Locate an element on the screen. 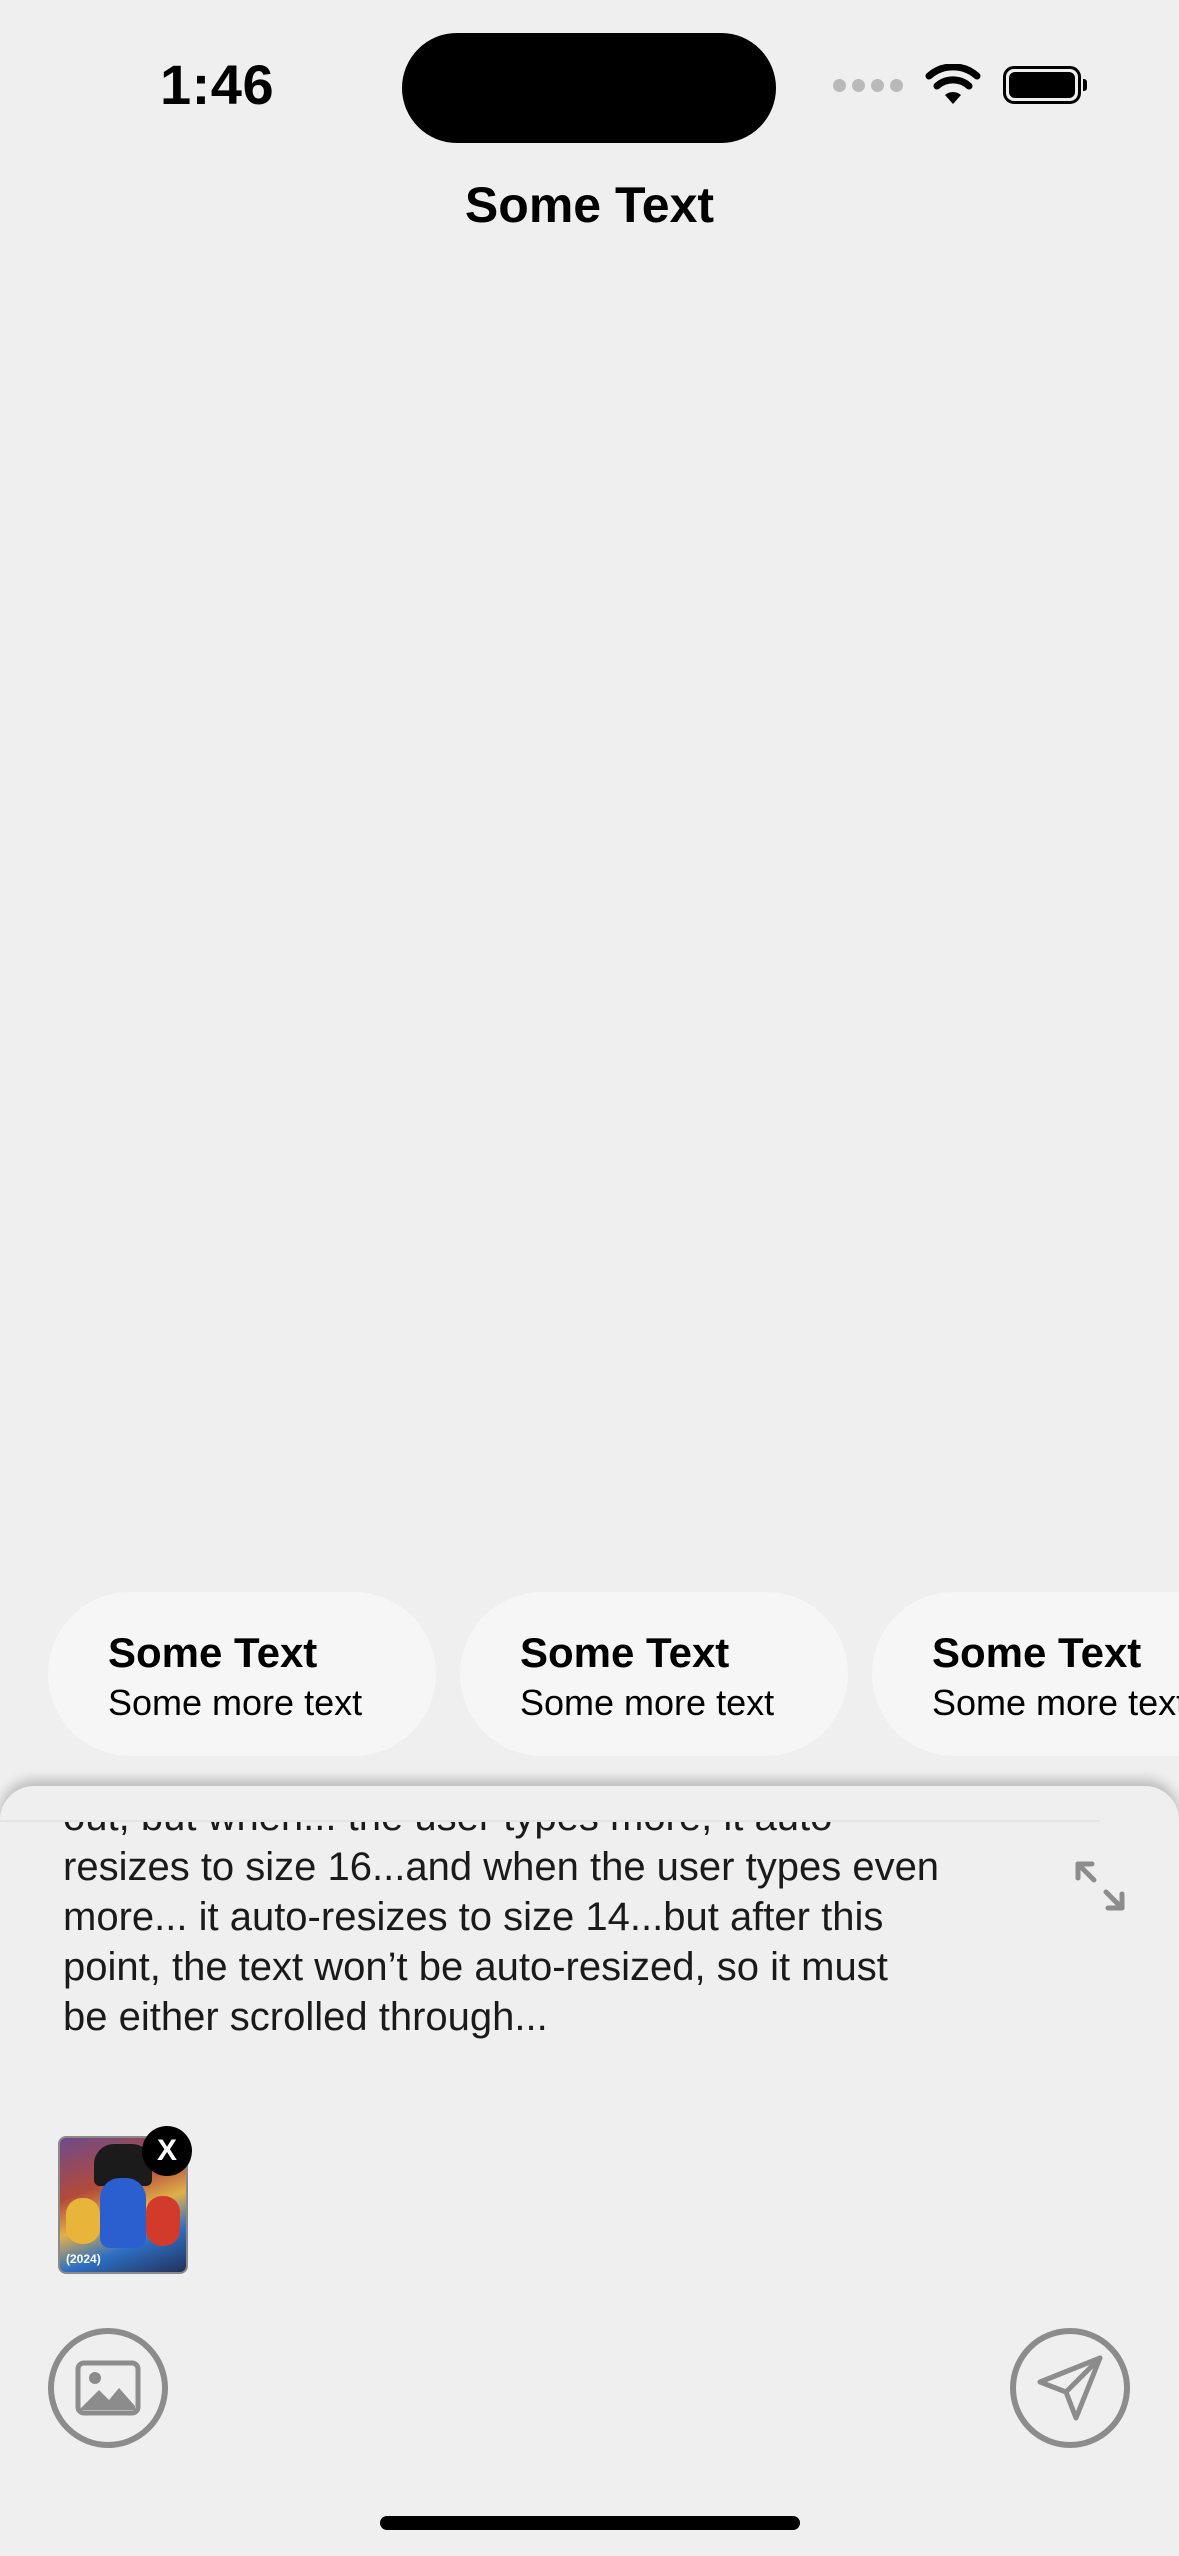 The image size is (1179, 2556). status-time: 1:46 is located at coordinates (217, 84).